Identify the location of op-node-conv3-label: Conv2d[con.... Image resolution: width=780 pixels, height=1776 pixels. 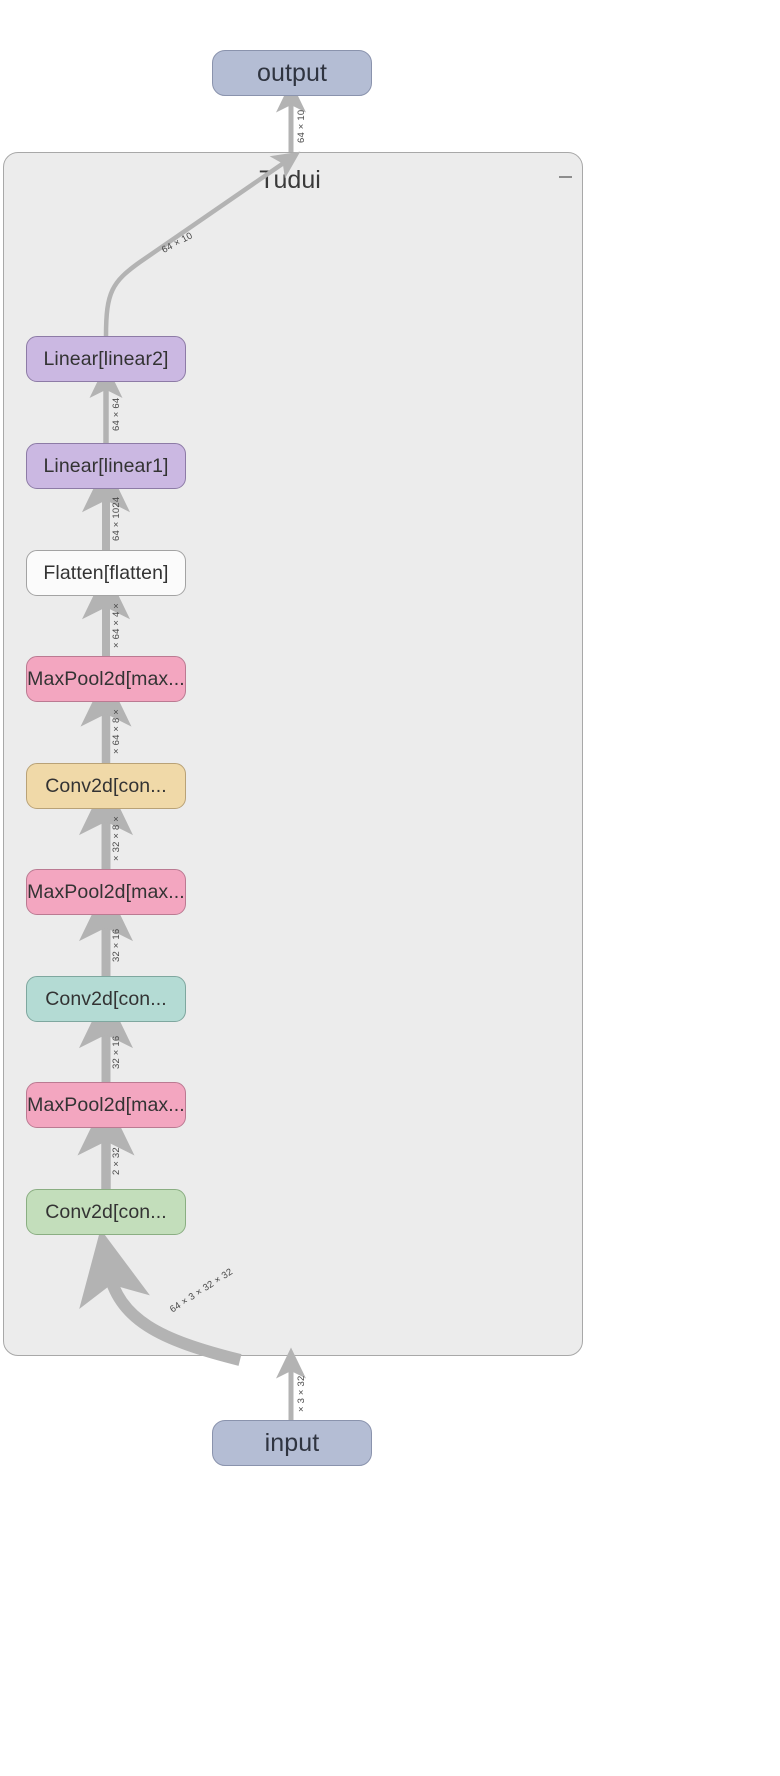
(106, 785).